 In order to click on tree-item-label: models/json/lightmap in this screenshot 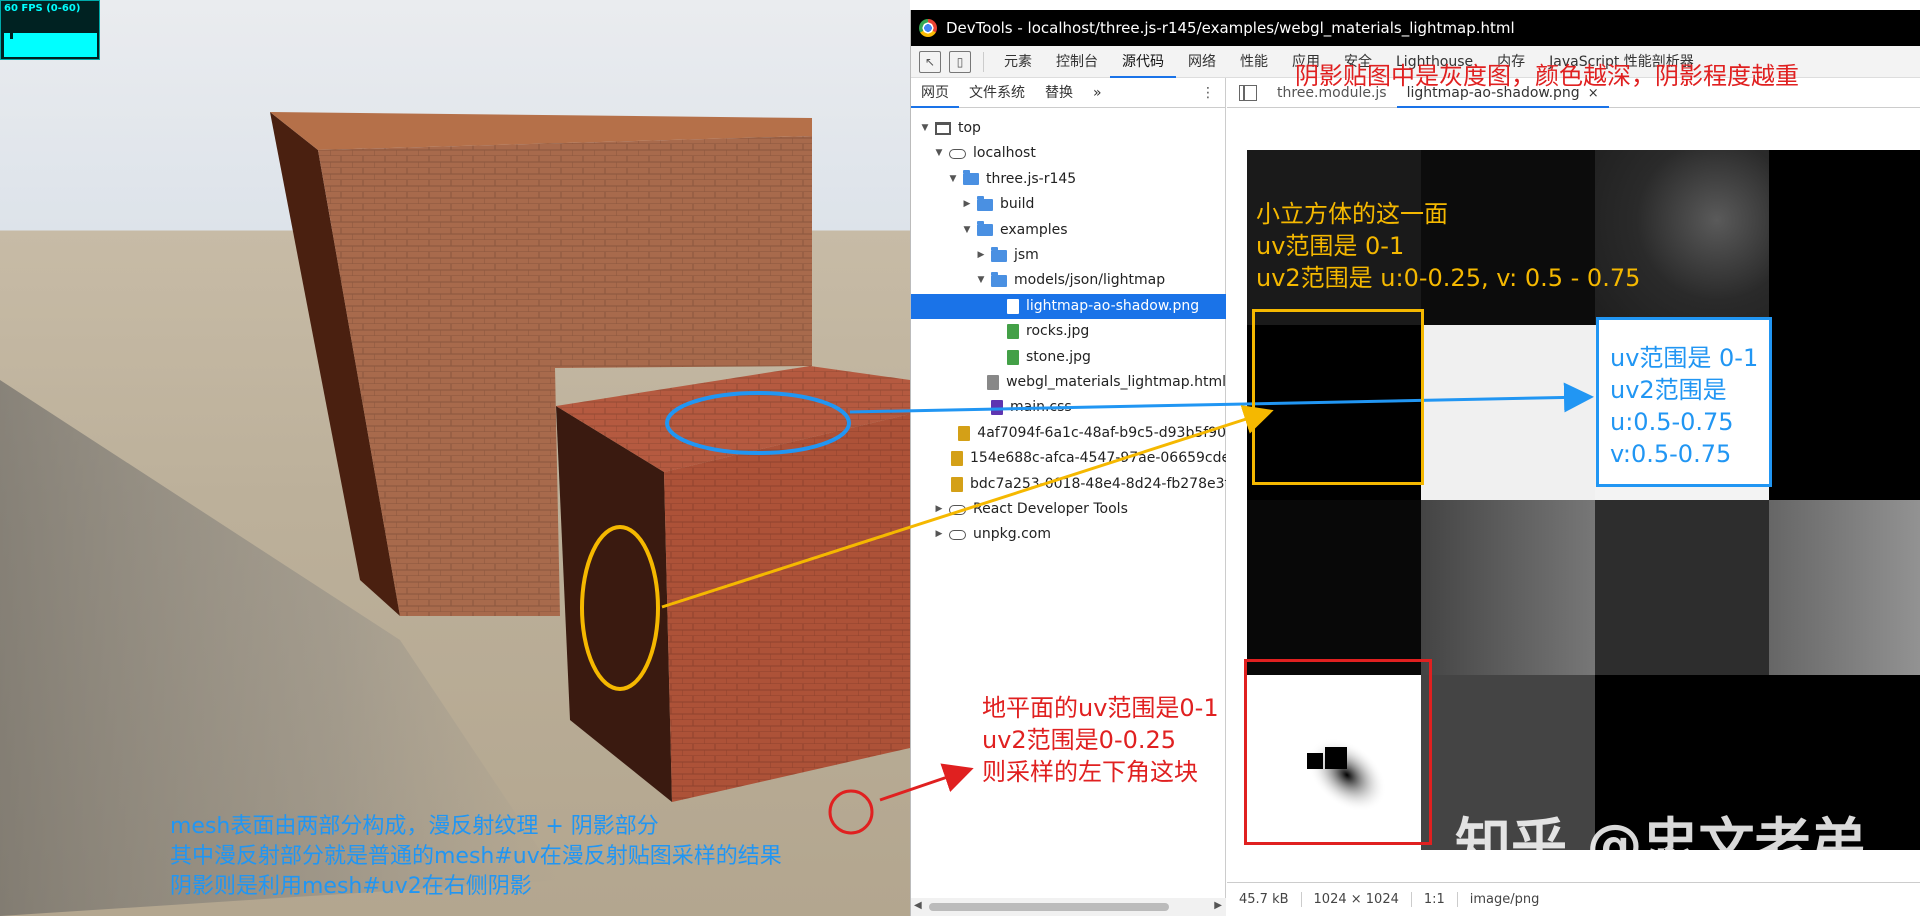, I will do `click(1090, 280)`.